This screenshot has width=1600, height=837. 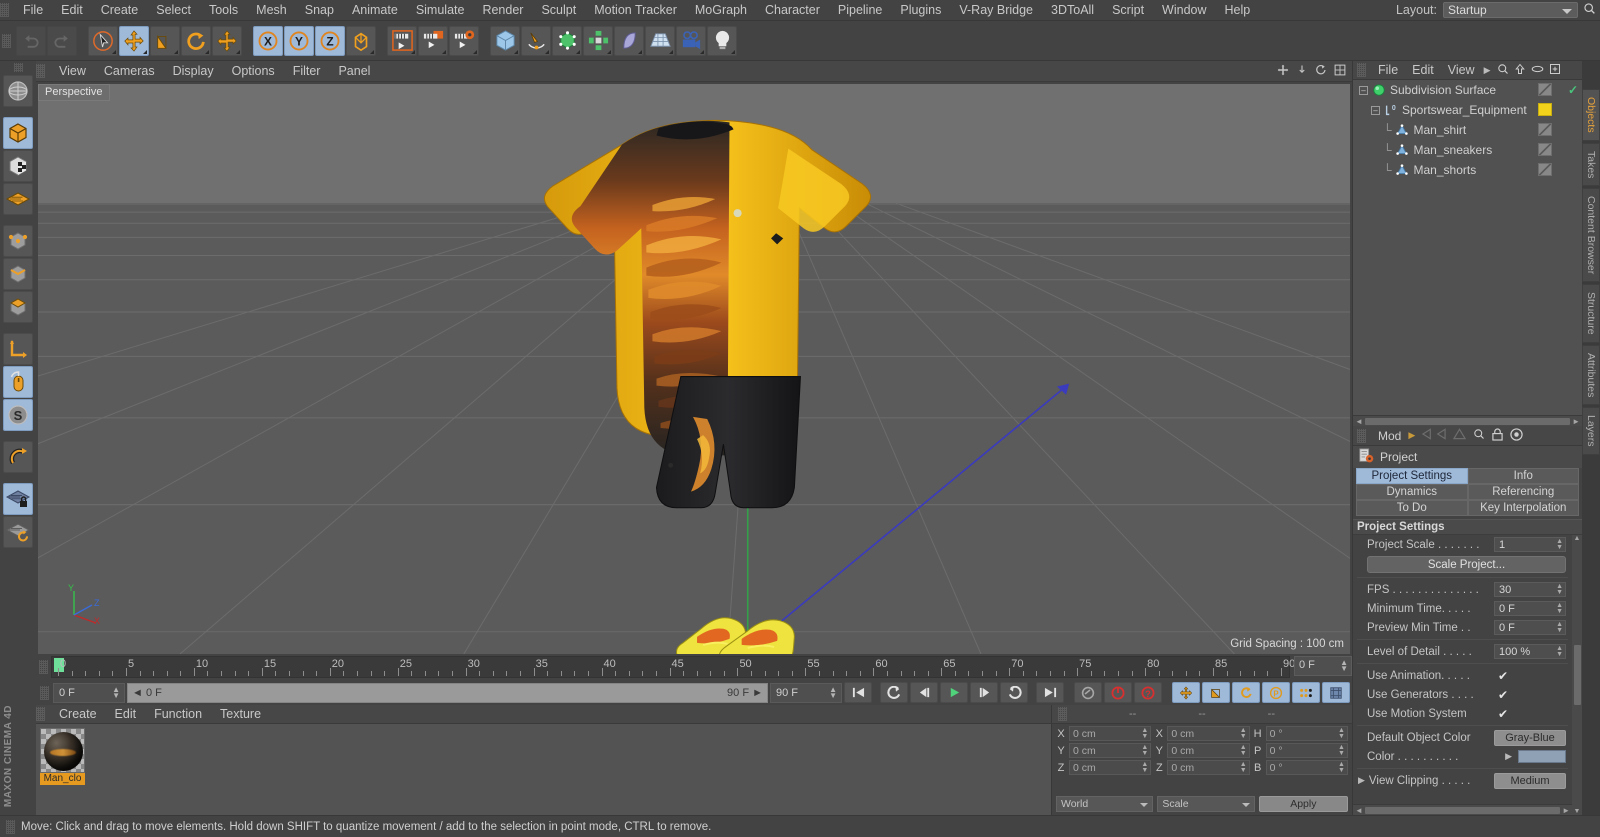 I want to click on object-row-man-shirt: └ Man_shirt, so click(x=1467, y=130).